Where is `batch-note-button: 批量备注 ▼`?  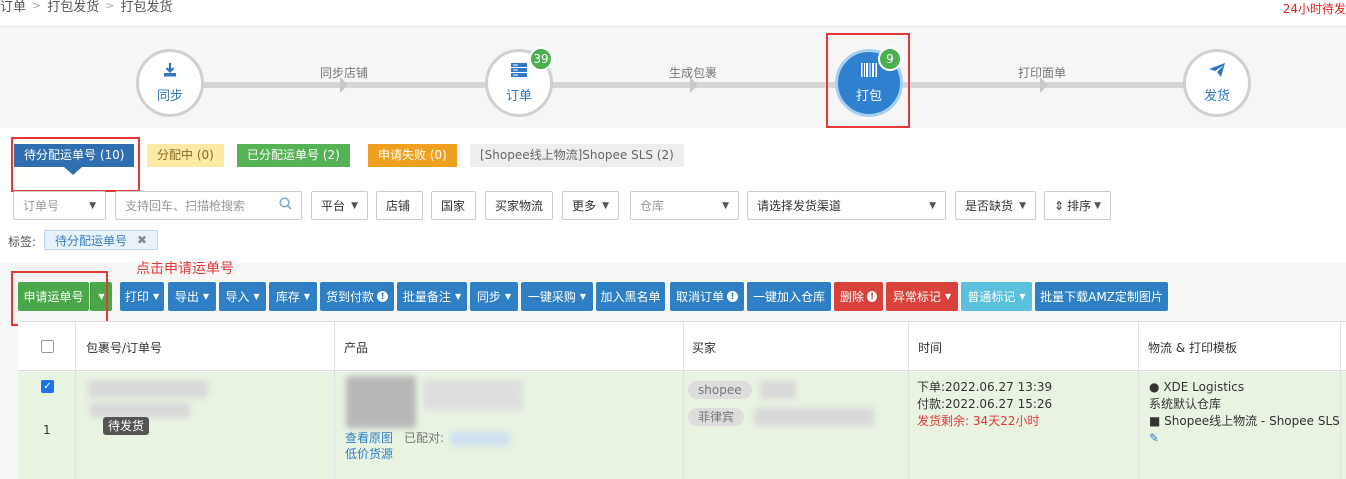
batch-note-button: 批量备注 ▼ is located at coordinates (432, 296).